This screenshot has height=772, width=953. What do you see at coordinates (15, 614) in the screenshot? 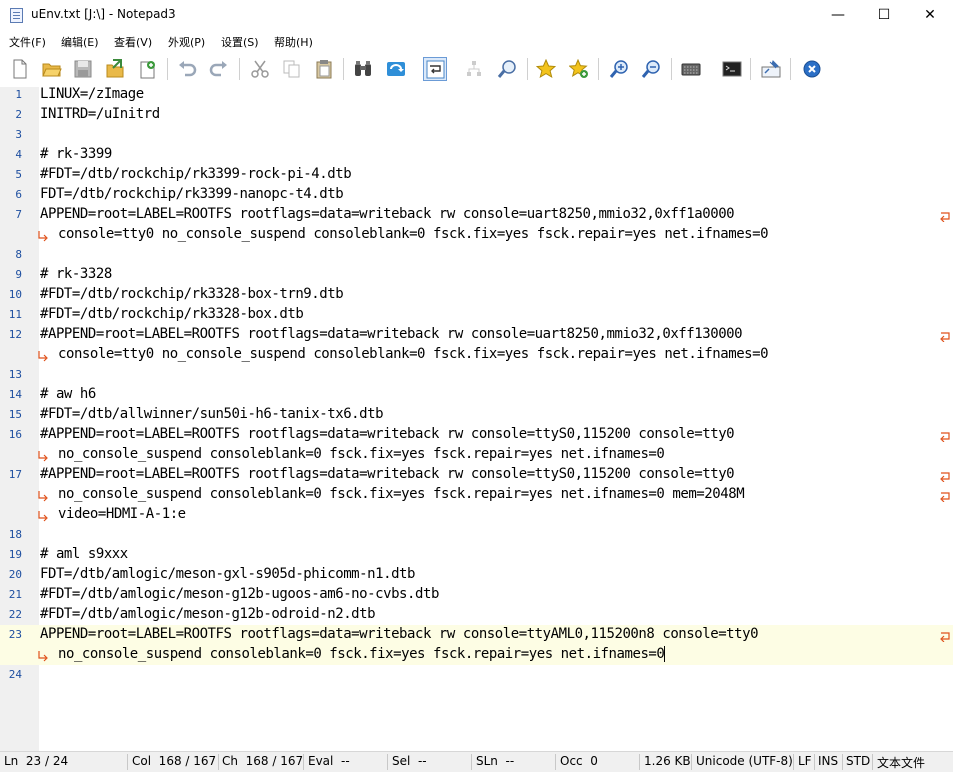
I see `line-number: 22` at bounding box center [15, 614].